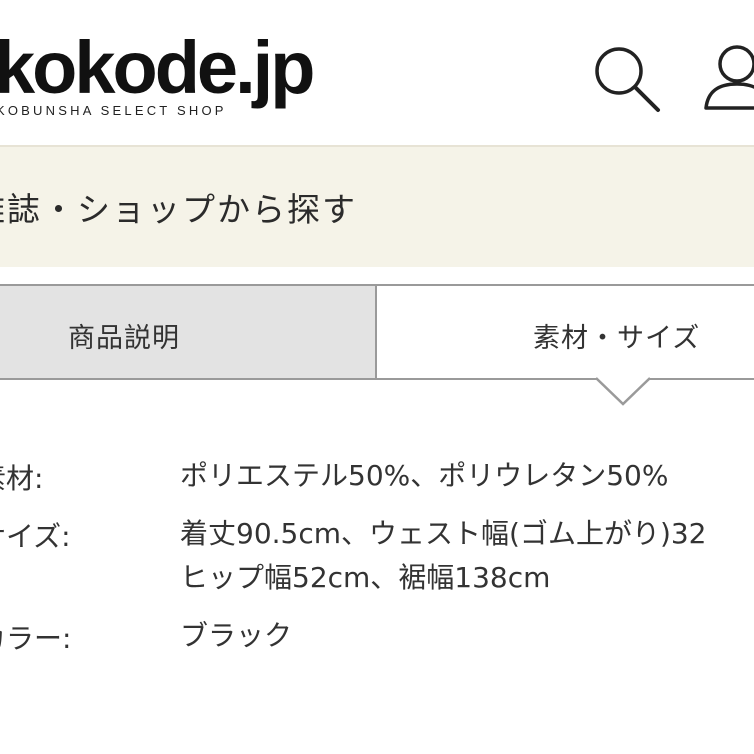 This screenshot has width=754, height=754. What do you see at coordinates (124, 338) in the screenshot?
I see `tab-description-label: 商品説明` at bounding box center [124, 338].